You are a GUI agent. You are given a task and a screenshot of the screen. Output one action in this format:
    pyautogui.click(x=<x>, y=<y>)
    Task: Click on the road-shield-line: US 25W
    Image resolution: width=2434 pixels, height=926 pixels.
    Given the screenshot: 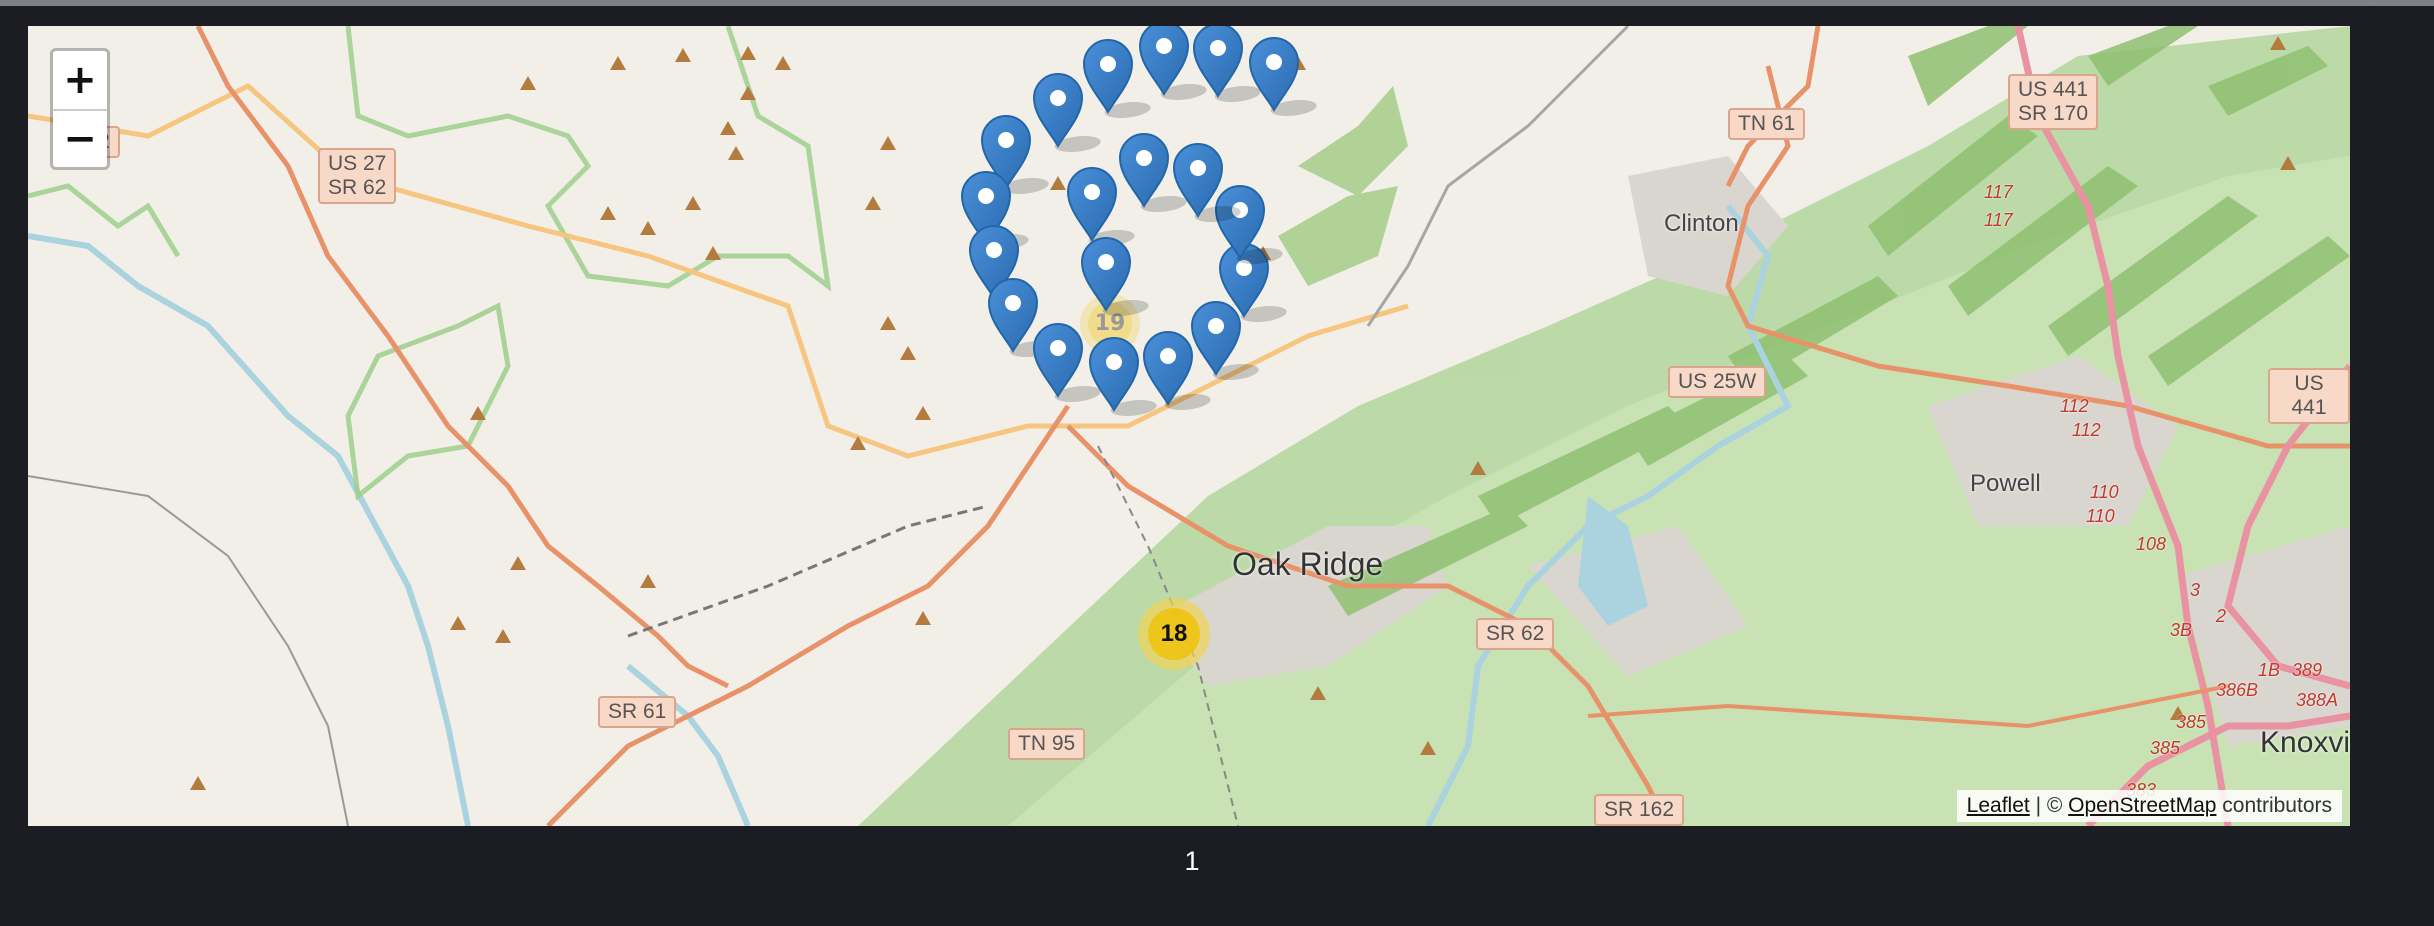 What is the action you would take?
    pyautogui.click(x=1717, y=381)
    